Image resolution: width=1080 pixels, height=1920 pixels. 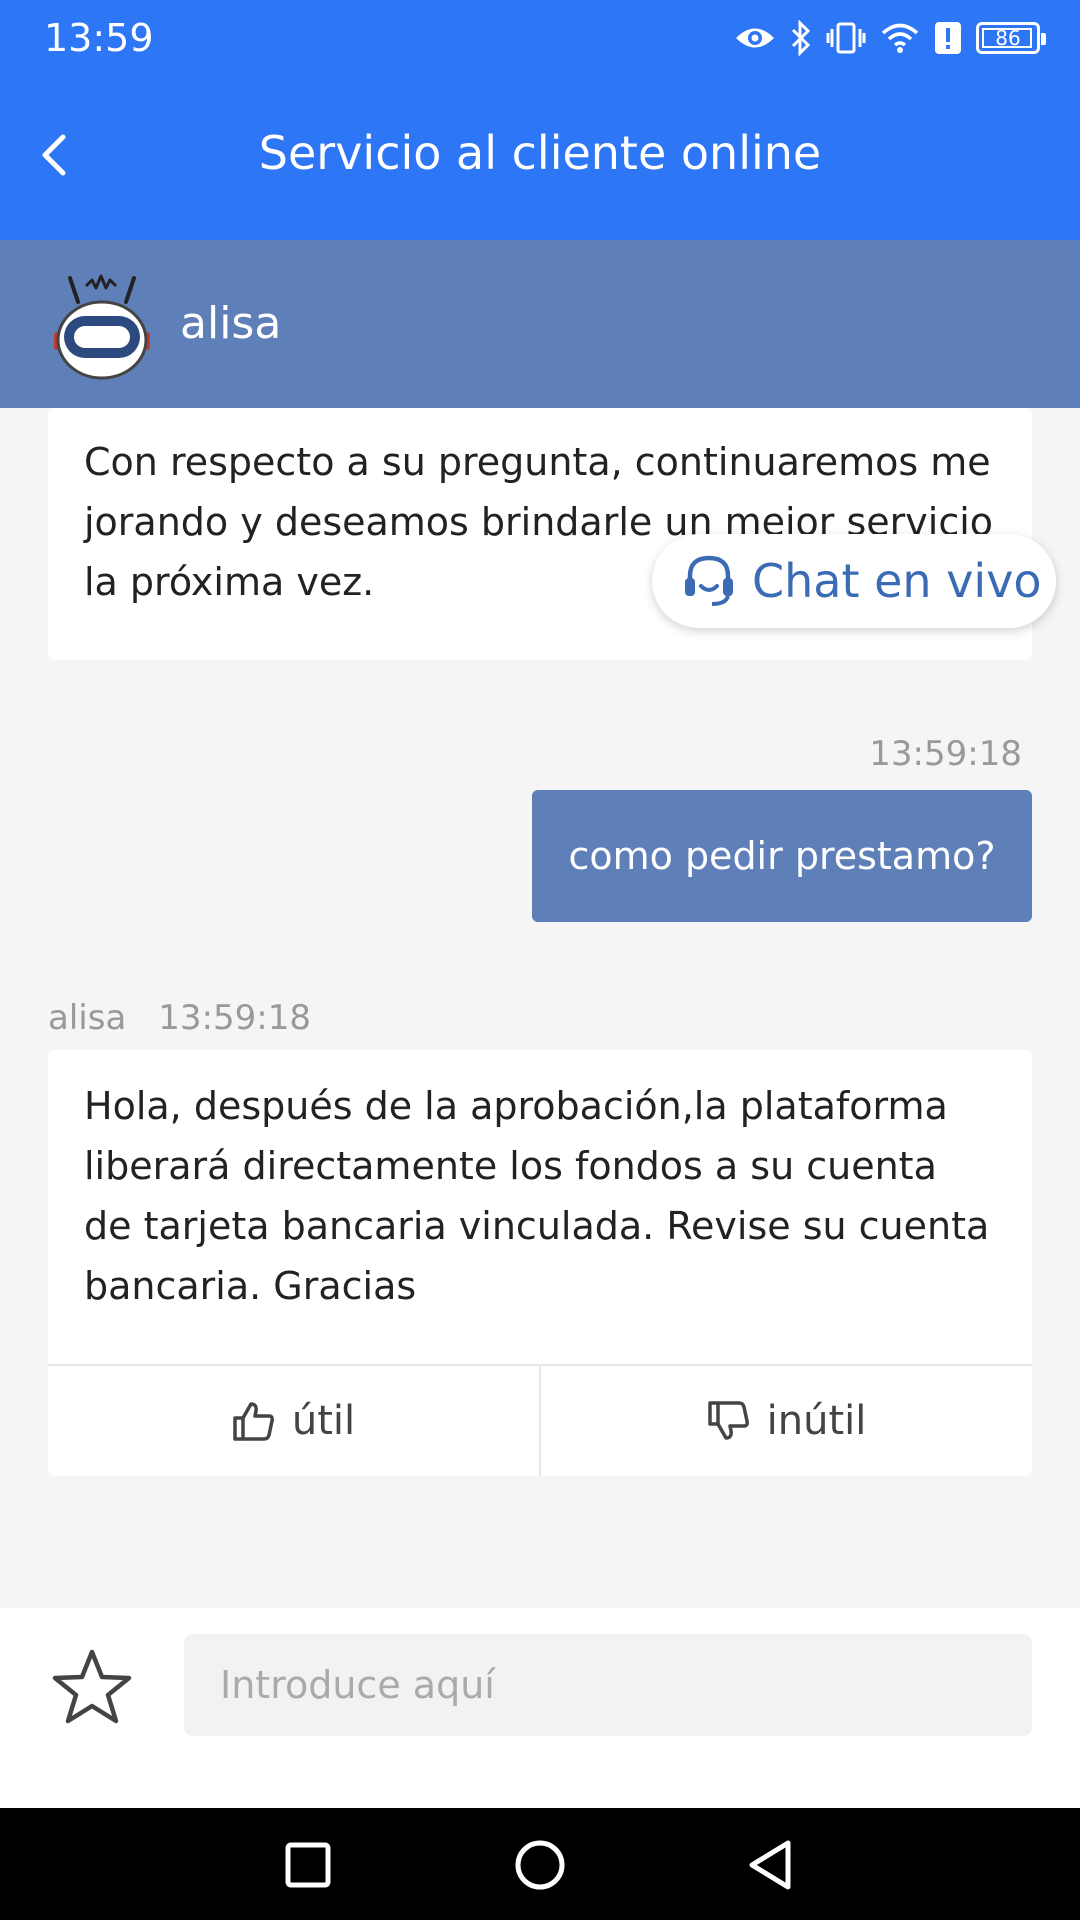 I want to click on reply-timestamp: 13:59:18, so click(x=234, y=1018).